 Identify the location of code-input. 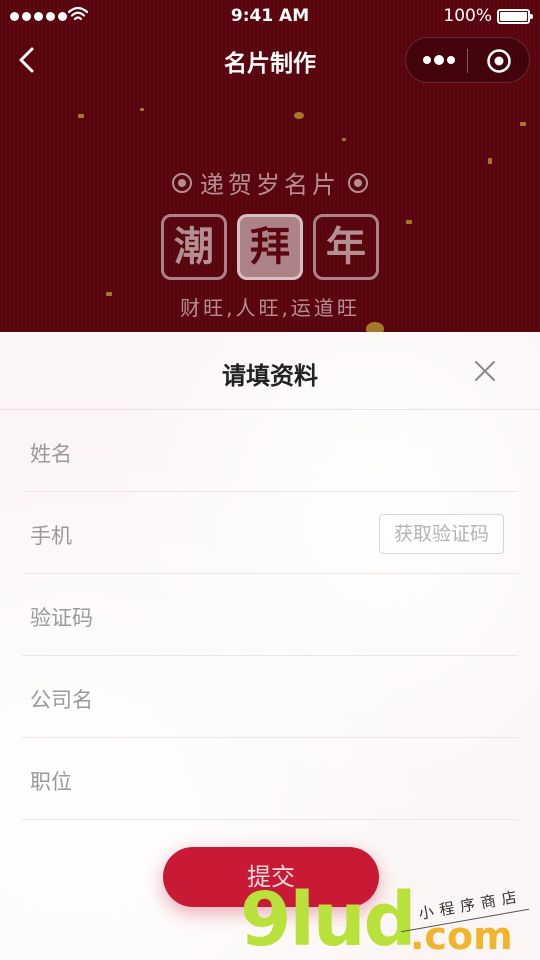
(270, 614).